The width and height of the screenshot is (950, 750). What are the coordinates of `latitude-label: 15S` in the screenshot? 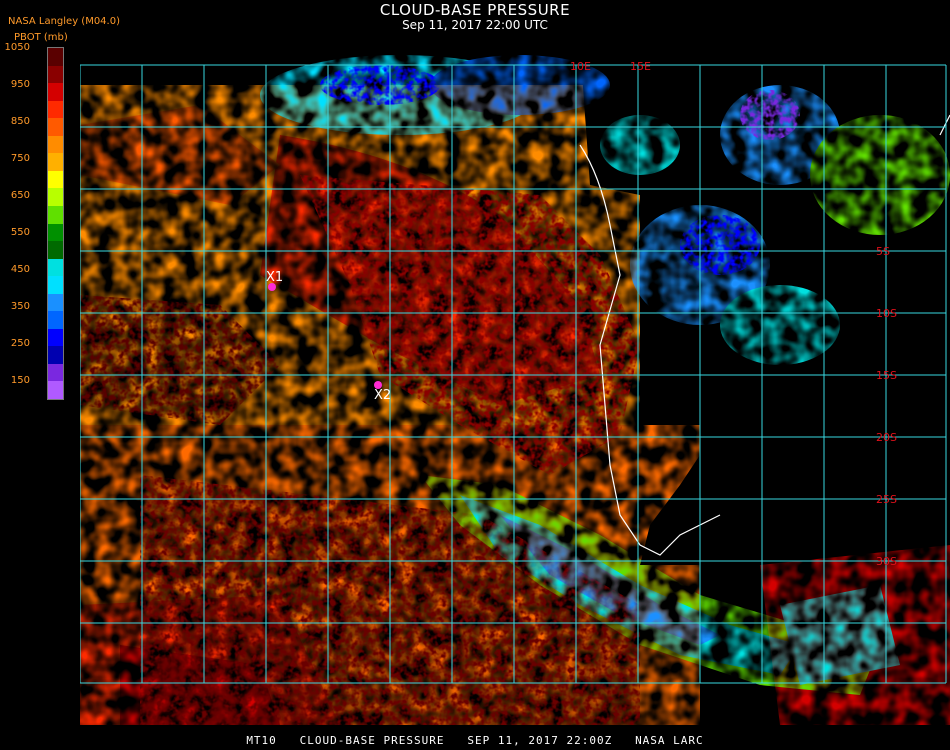 It's located at (886, 375).